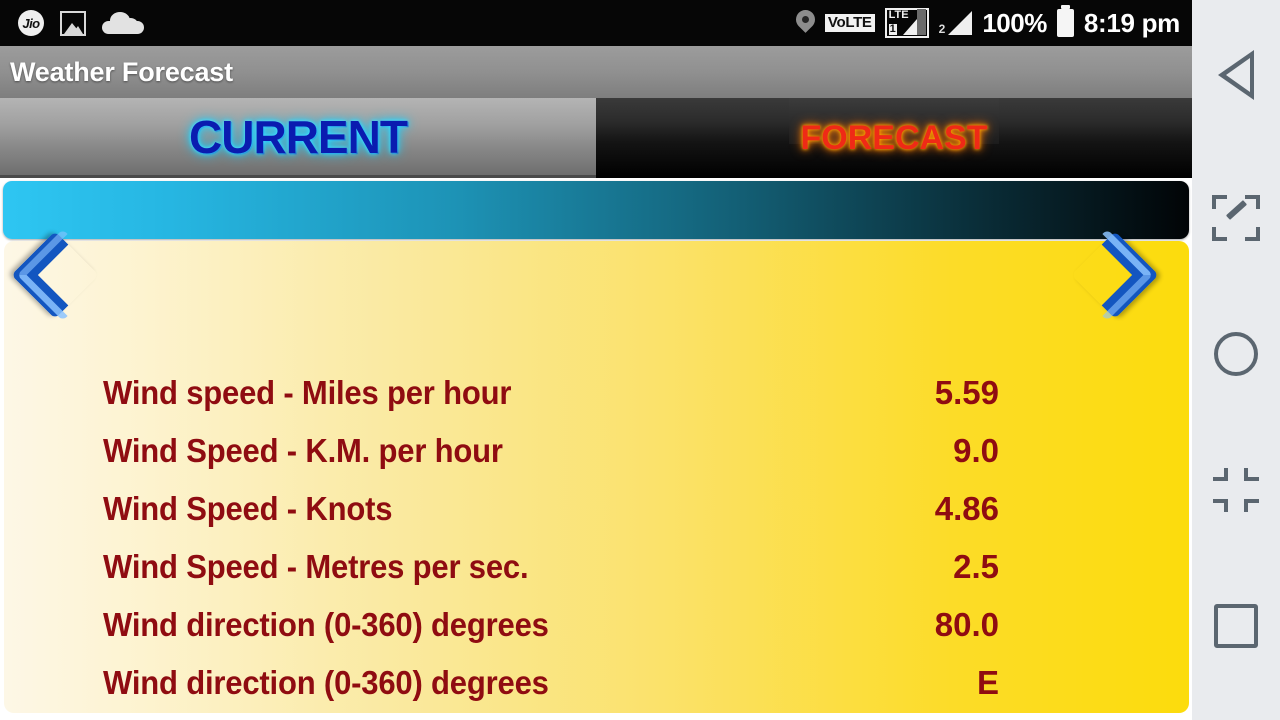  I want to click on nav-minimize-button, so click(1236, 490).